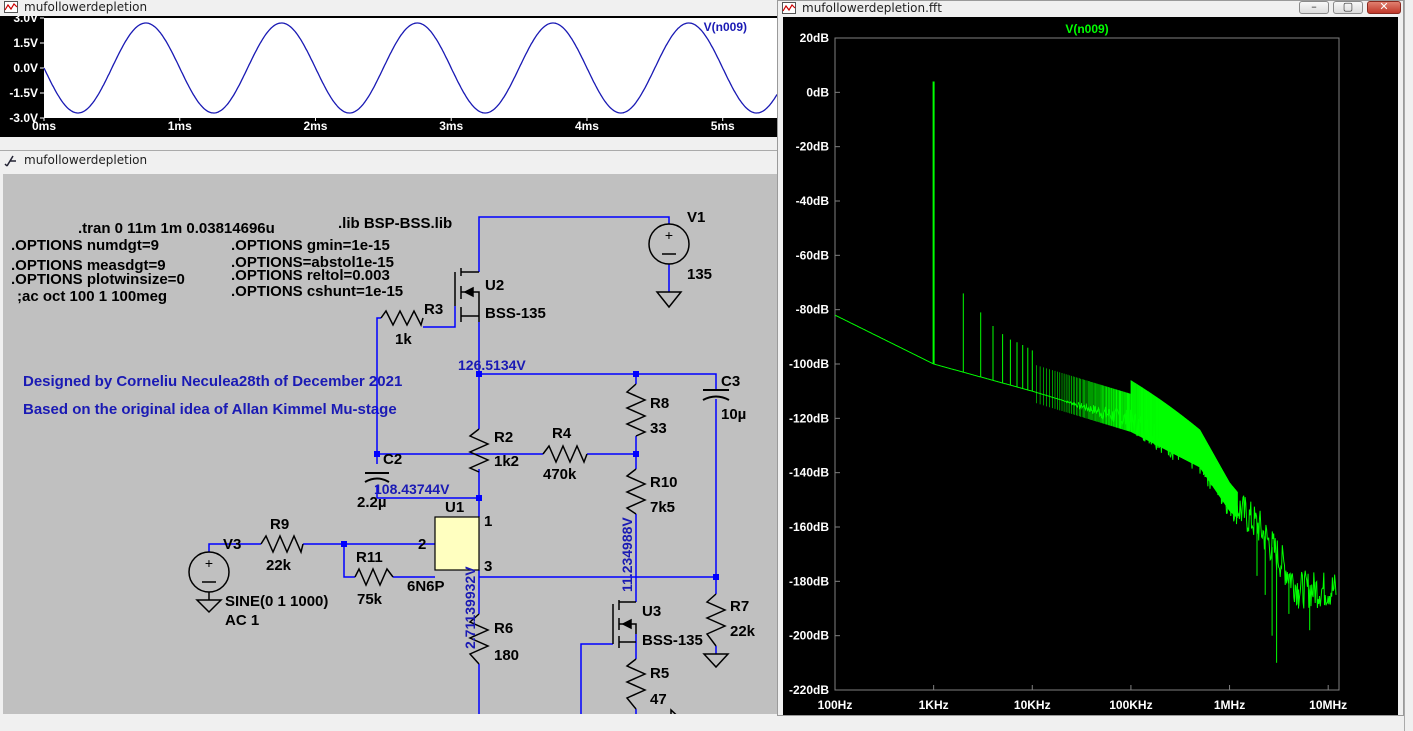  I want to click on close-button: ✕, so click(1384, 7).